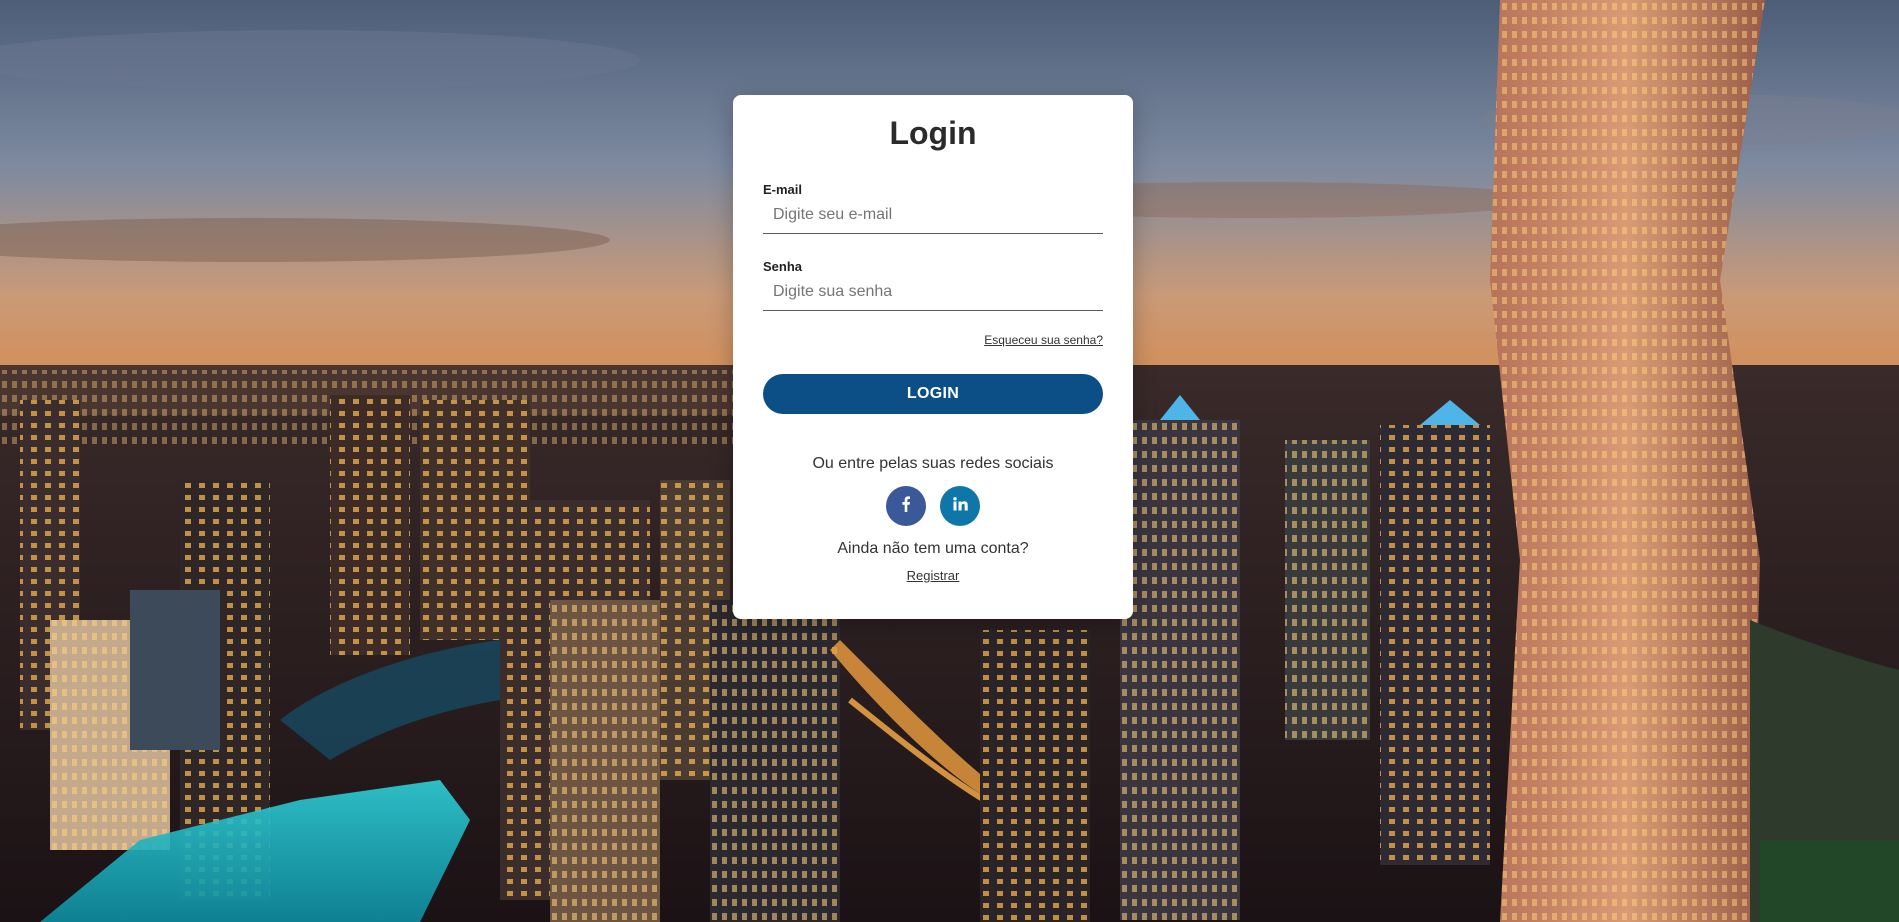  Describe the element at coordinates (933, 215) in the screenshot. I see `email-input` at that location.